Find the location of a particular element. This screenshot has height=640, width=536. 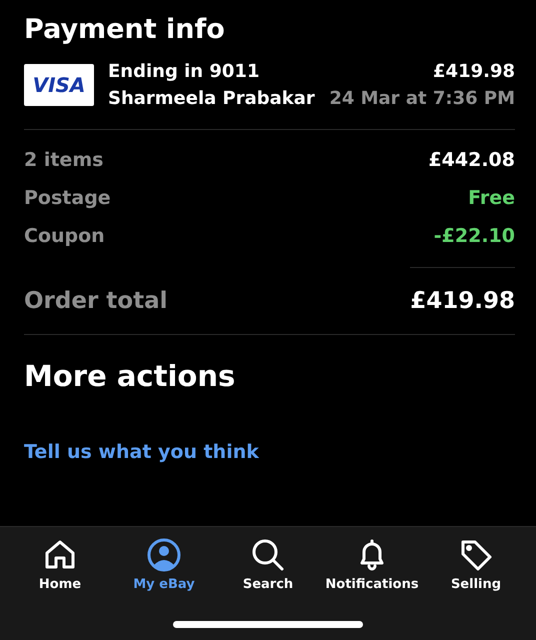

card-logo: VISA is located at coordinates (59, 85).